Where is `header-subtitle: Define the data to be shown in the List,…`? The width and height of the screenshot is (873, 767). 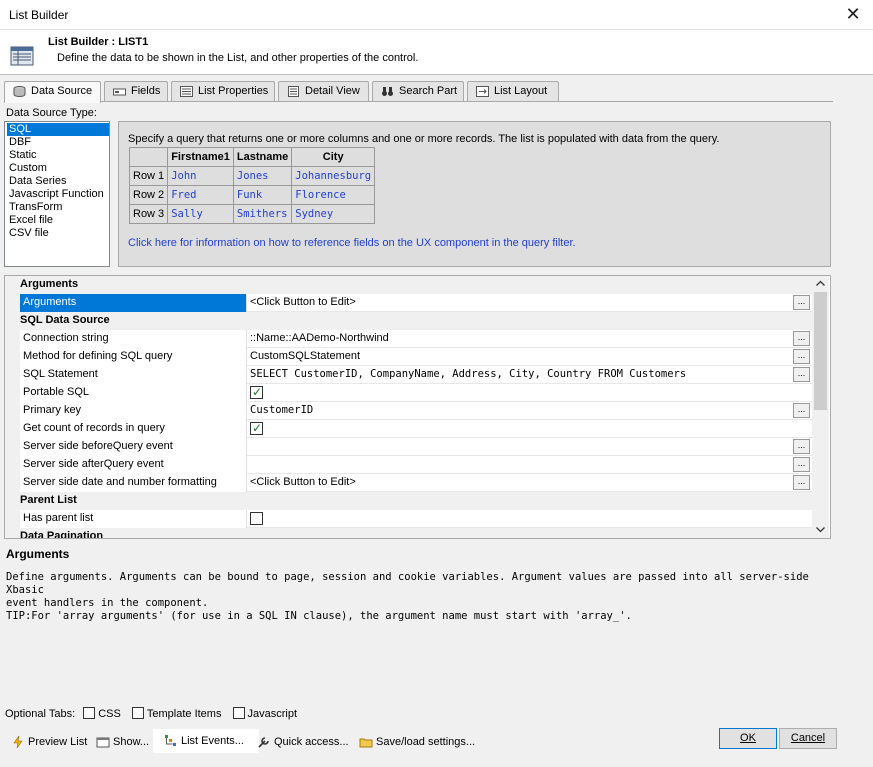
header-subtitle: Define the data to be shown in the List,… is located at coordinates (238, 58).